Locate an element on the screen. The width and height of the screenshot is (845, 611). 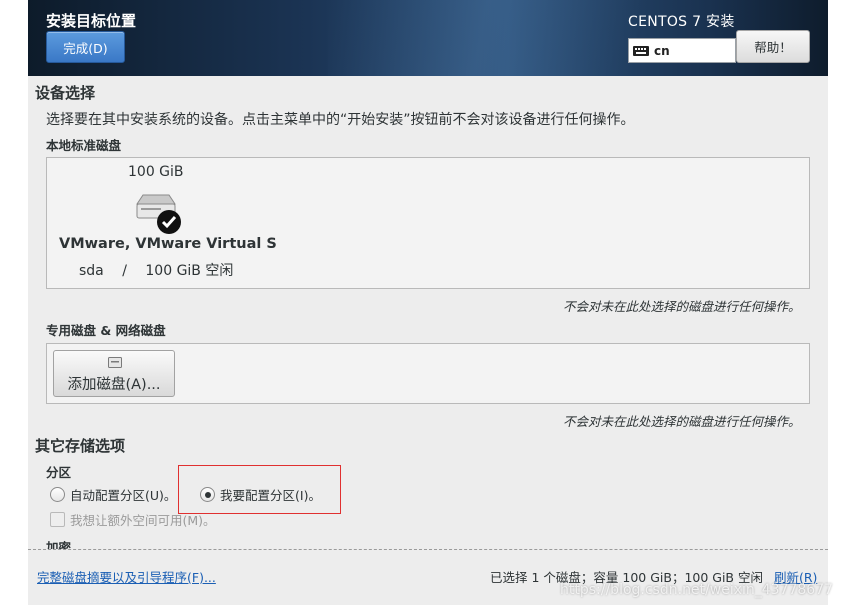
disk-size: 100 GiB is located at coordinates (156, 172).